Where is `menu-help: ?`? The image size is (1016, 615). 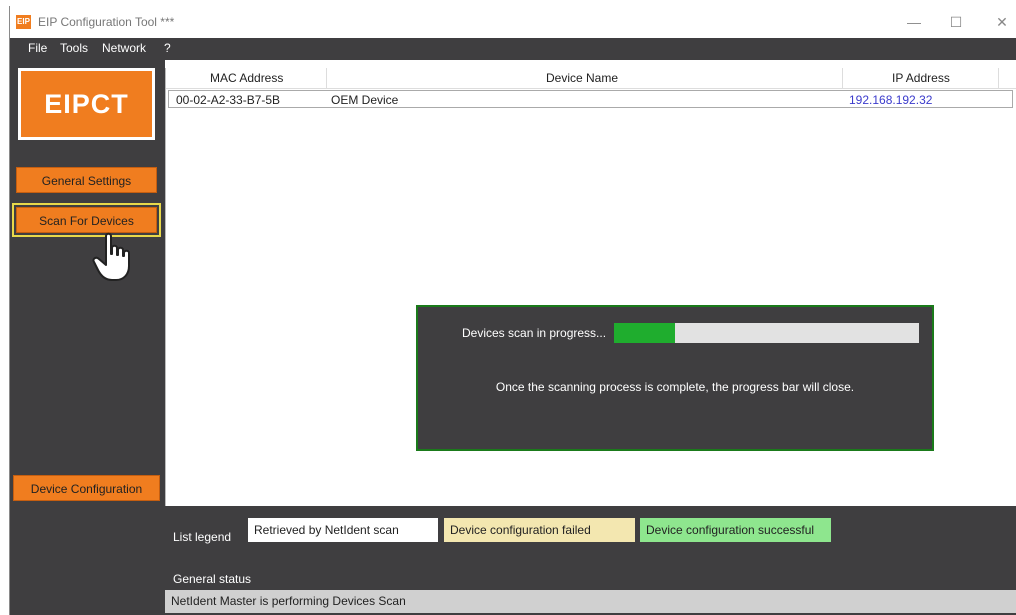
menu-help: ? is located at coordinates (167, 48).